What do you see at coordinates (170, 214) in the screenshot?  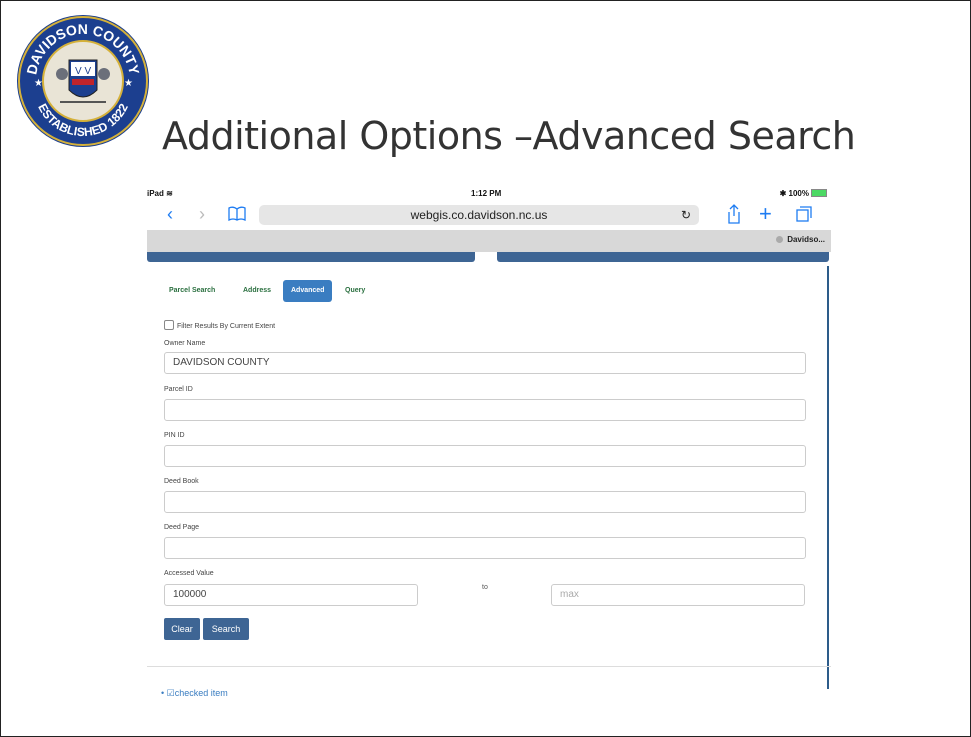 I see `back-arrow-icon: ‹` at bounding box center [170, 214].